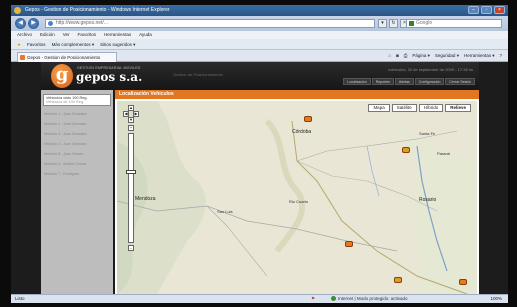  What do you see at coordinates (443, 153) in the screenshot?
I see `city-label: Paraná` at bounding box center [443, 153].